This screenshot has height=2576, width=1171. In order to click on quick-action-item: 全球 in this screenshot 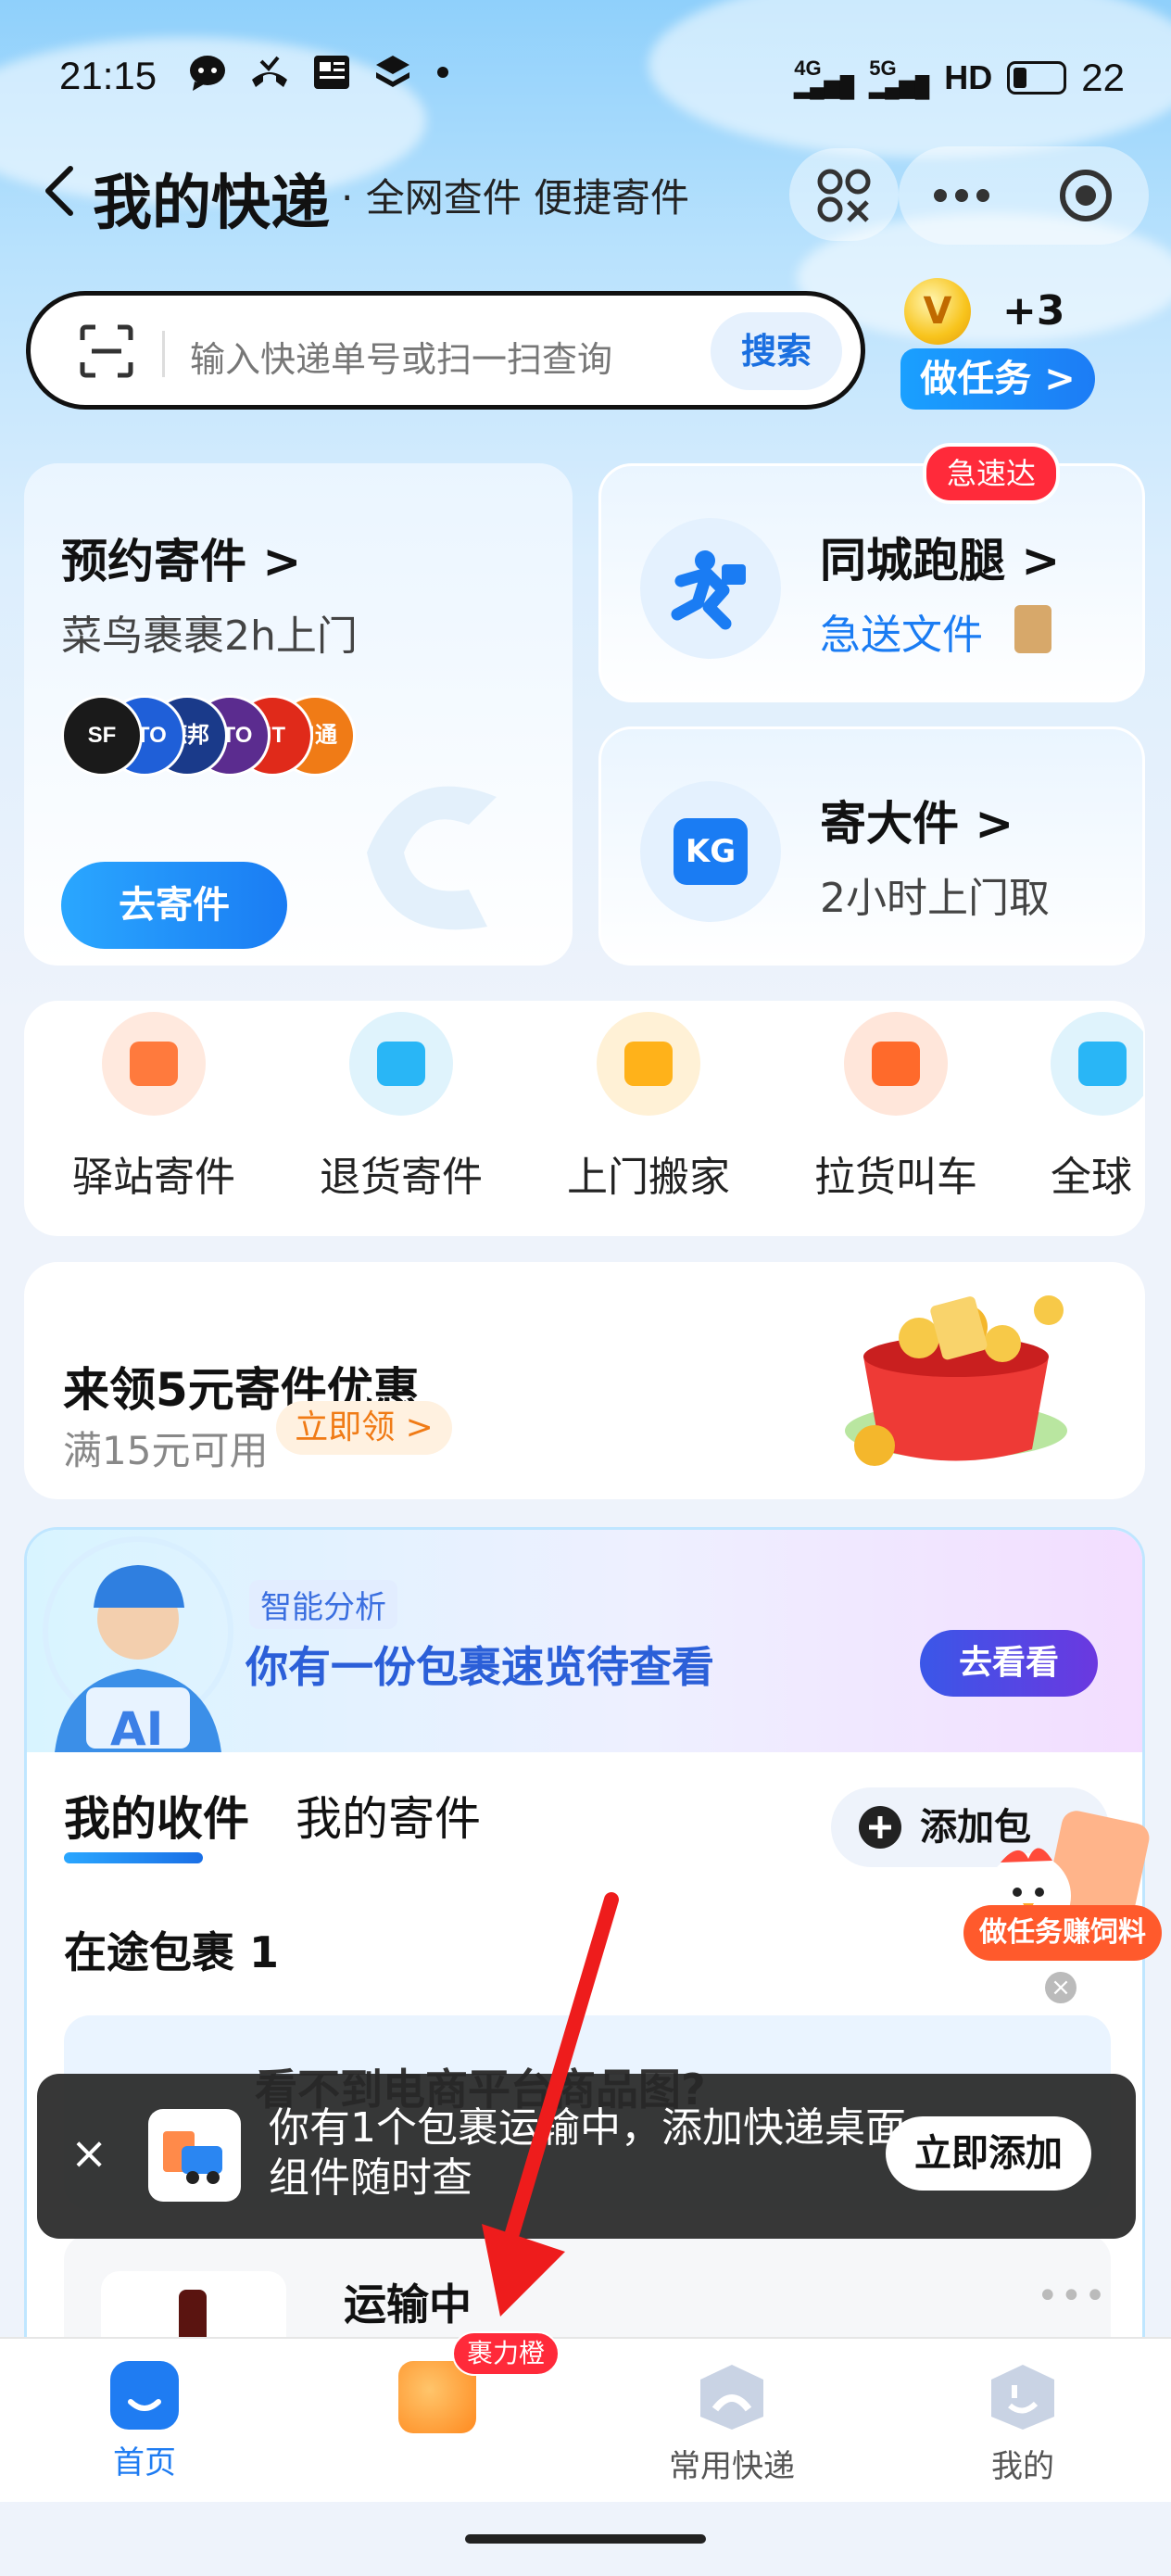, I will do `click(1097, 1108)`.